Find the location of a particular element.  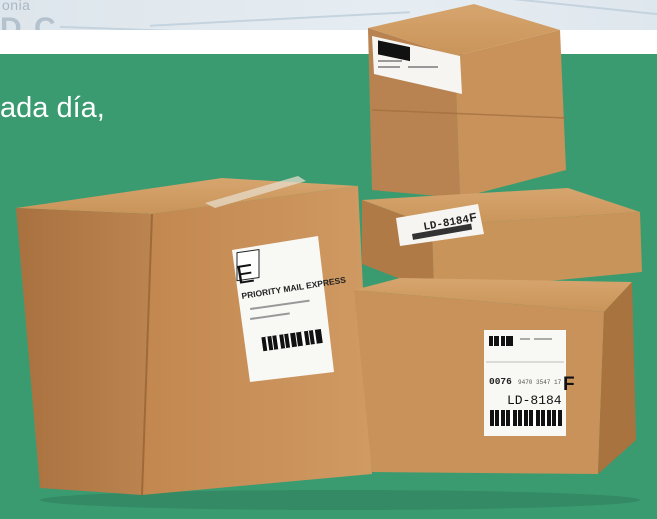

service-letter-front: F is located at coordinates (569, 384).